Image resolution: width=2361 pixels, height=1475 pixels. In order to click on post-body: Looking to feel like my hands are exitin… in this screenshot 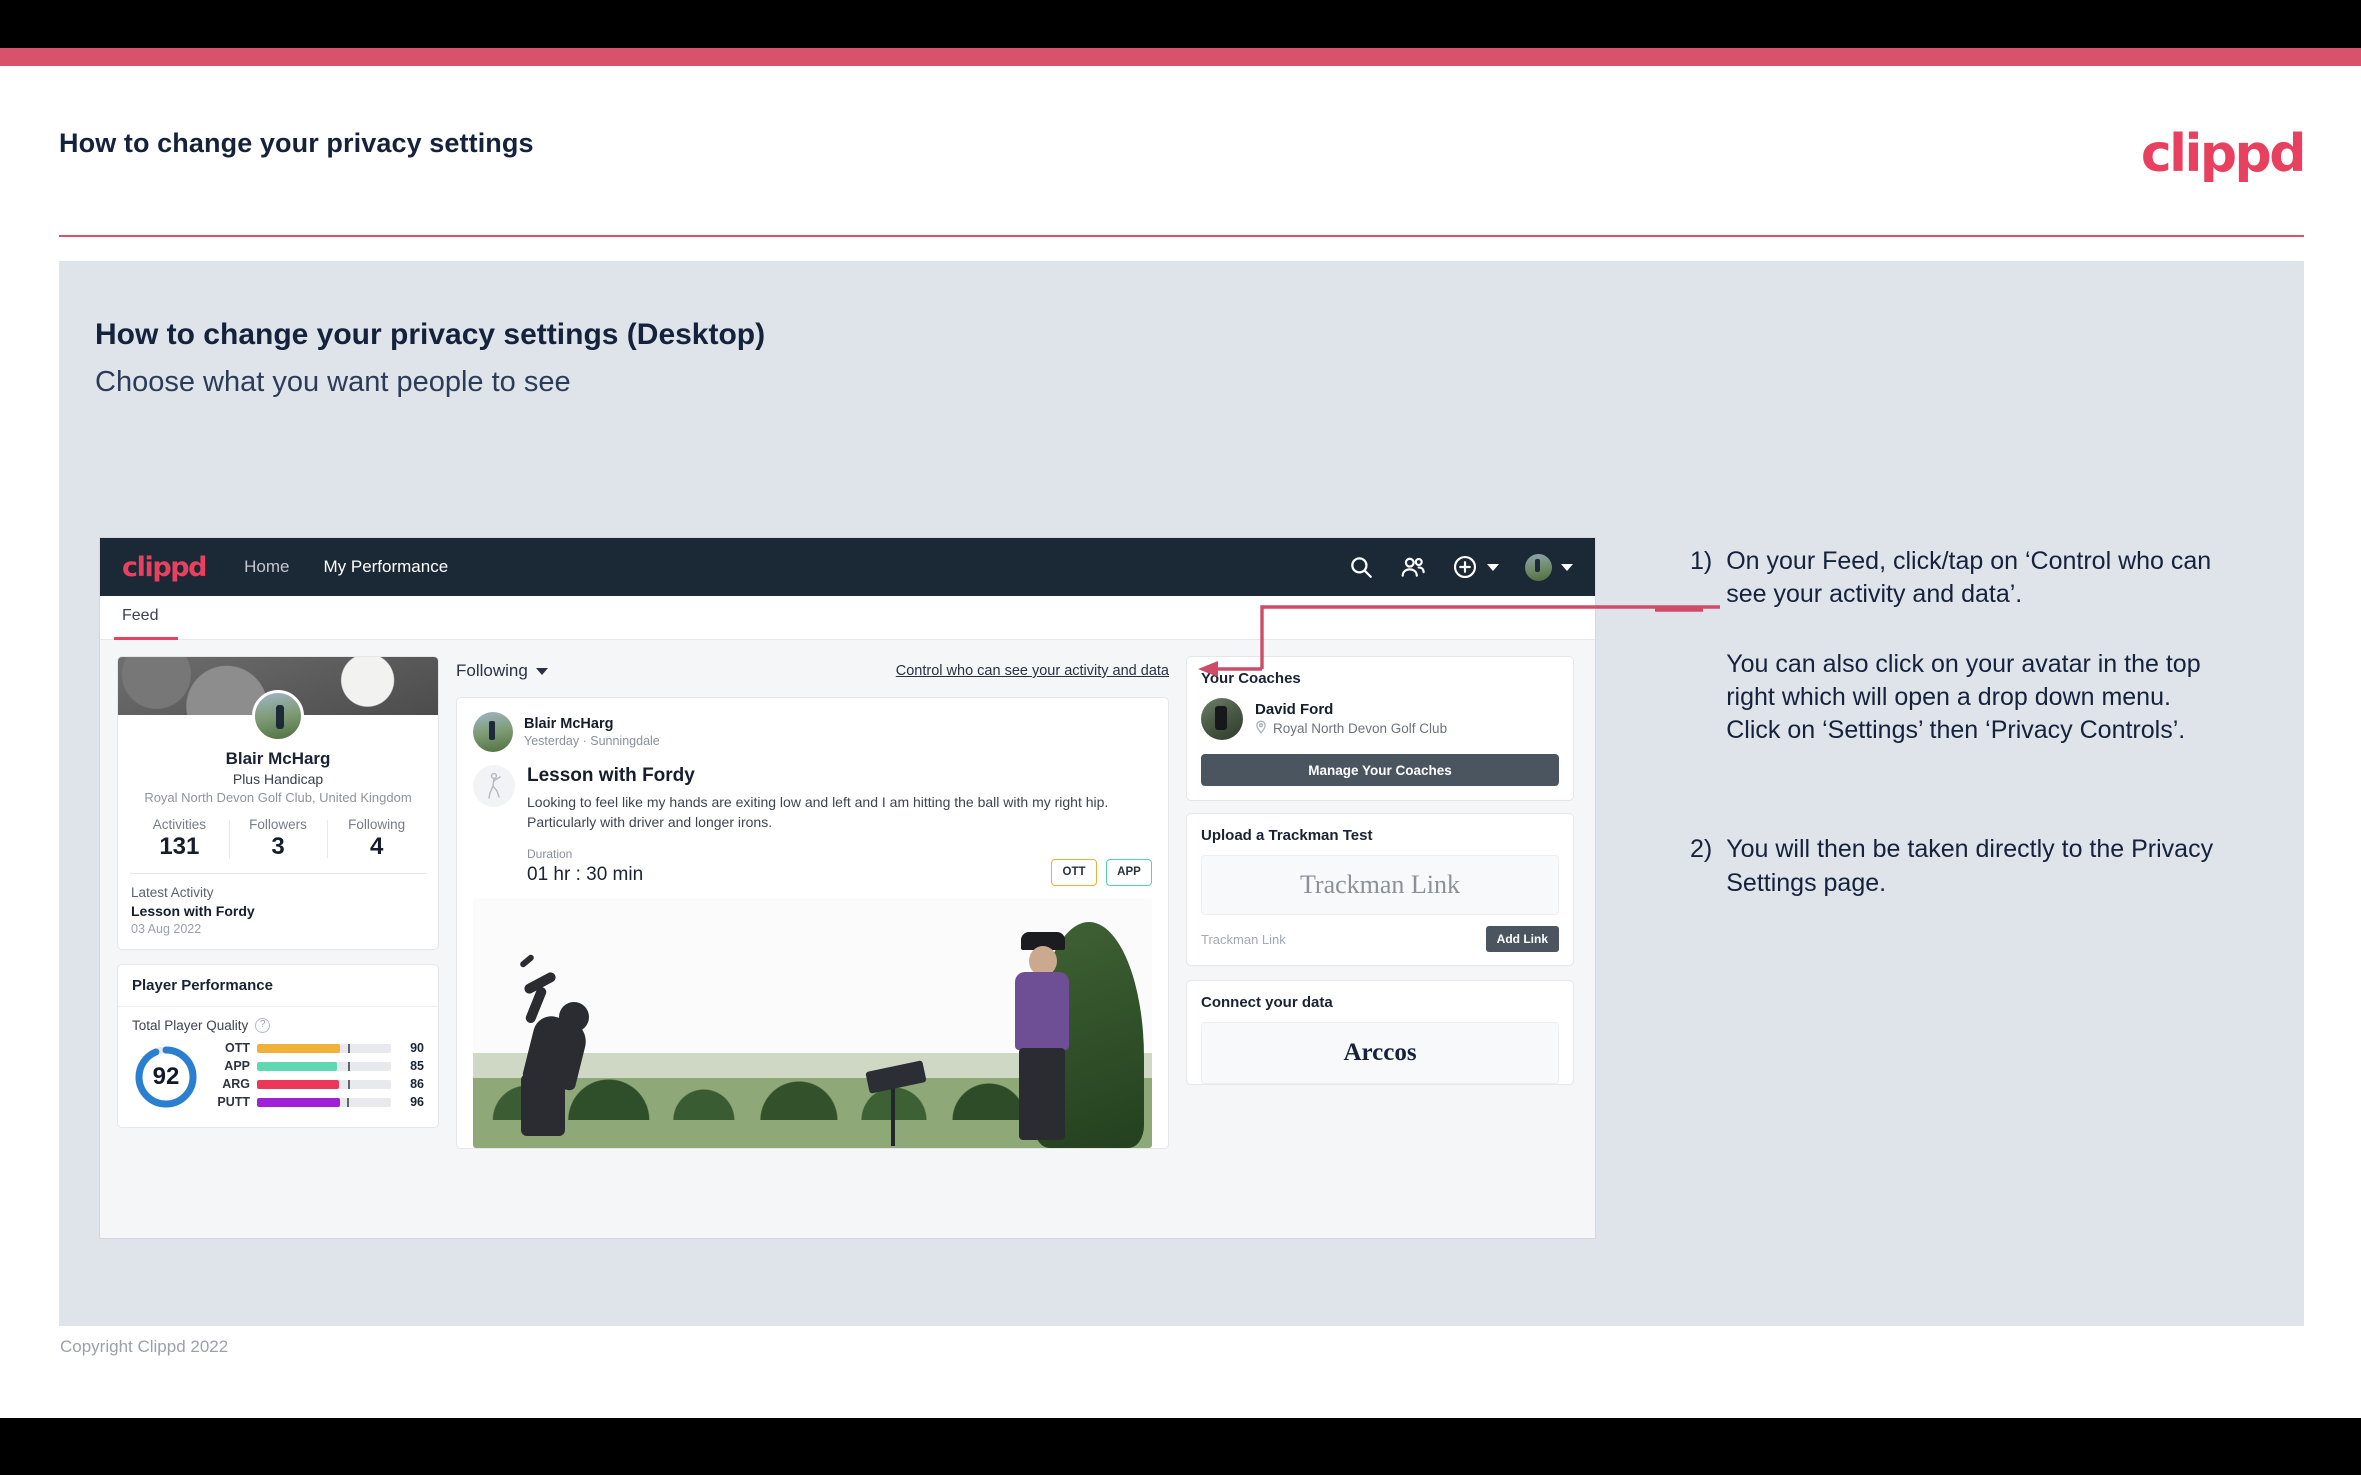, I will do `click(818, 812)`.